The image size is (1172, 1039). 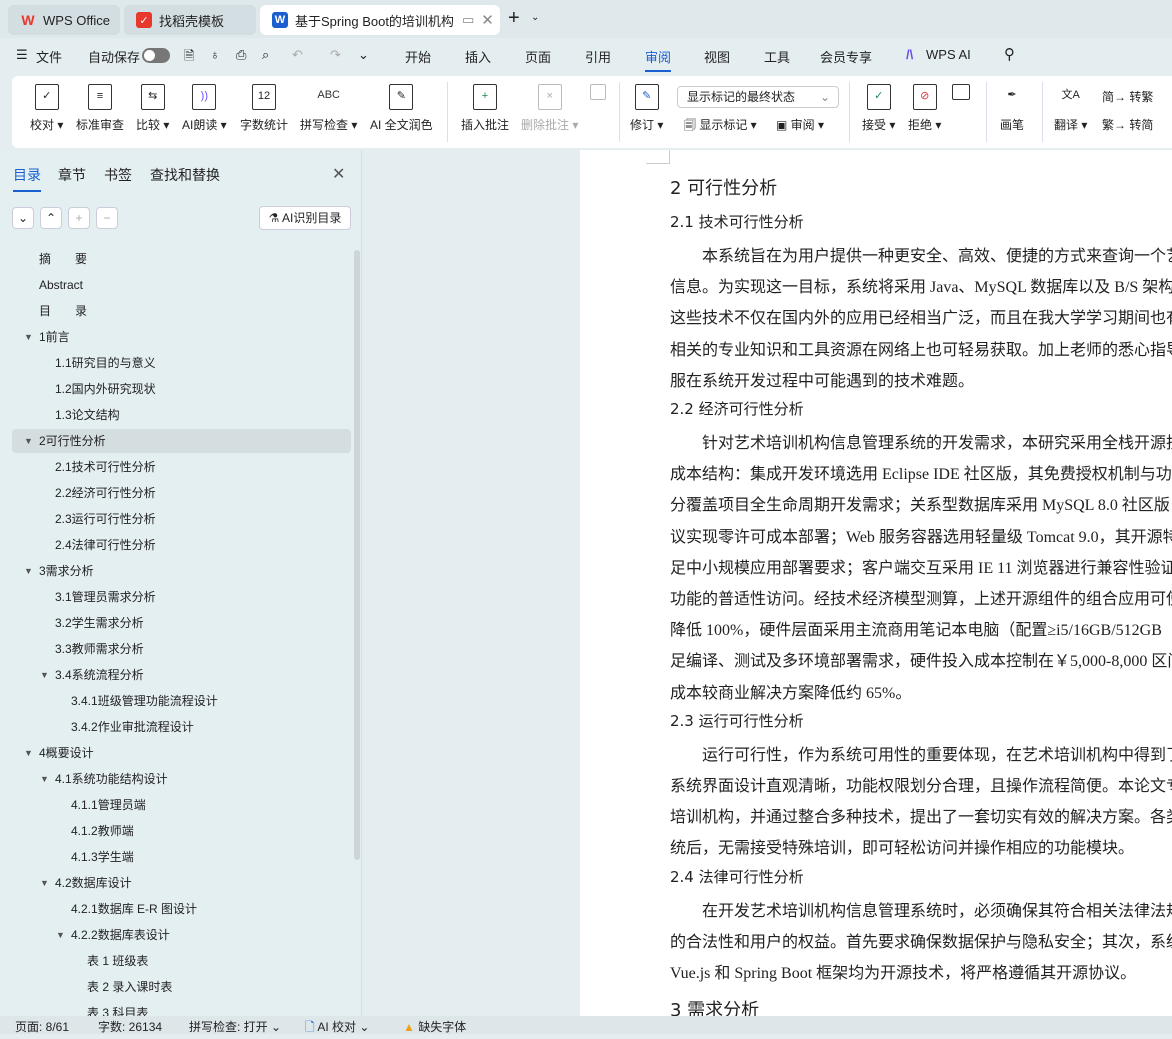 What do you see at coordinates (1009, 54) in the screenshot?
I see `search-icon: ⚲` at bounding box center [1009, 54].